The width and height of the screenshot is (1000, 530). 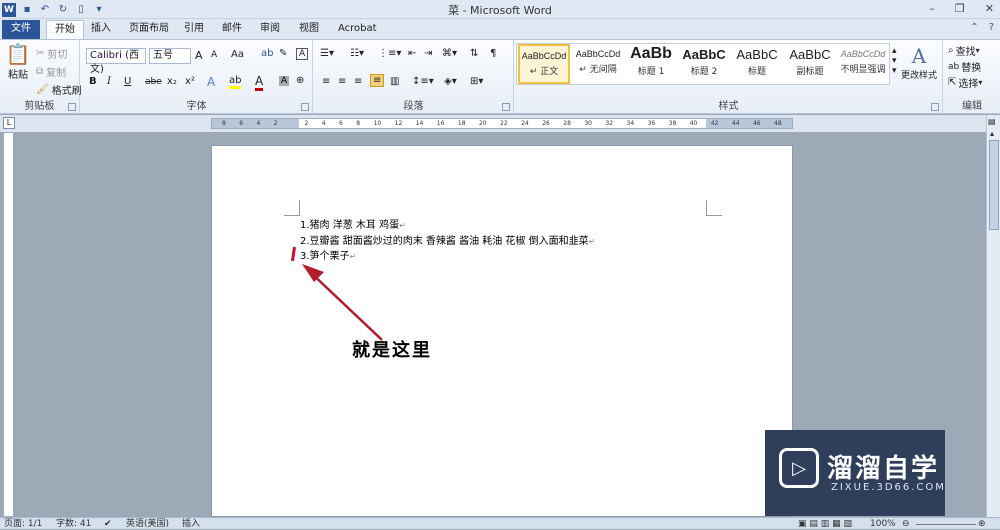 I want to click on bullets-icon: ☰▾, so click(x=327, y=53).